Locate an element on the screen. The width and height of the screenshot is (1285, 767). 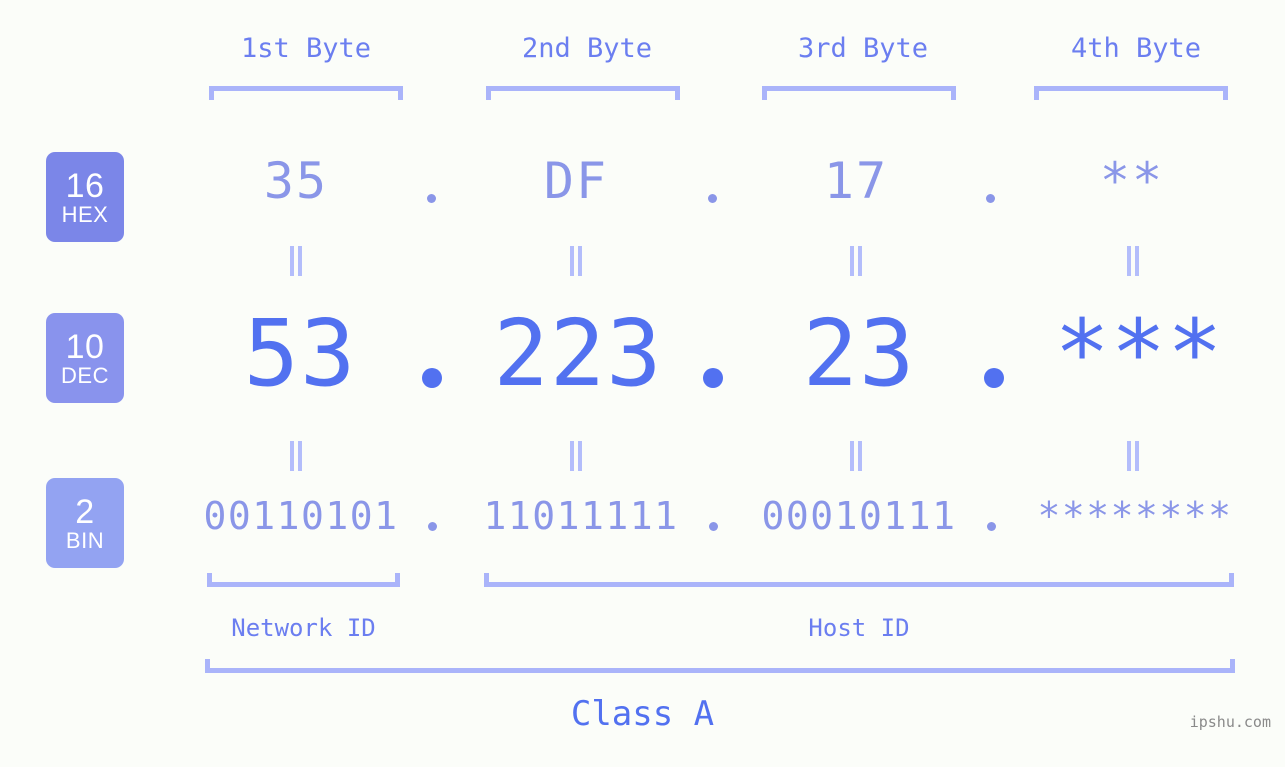
radix-badge-dec-number: 10 is located at coordinates (85, 346).